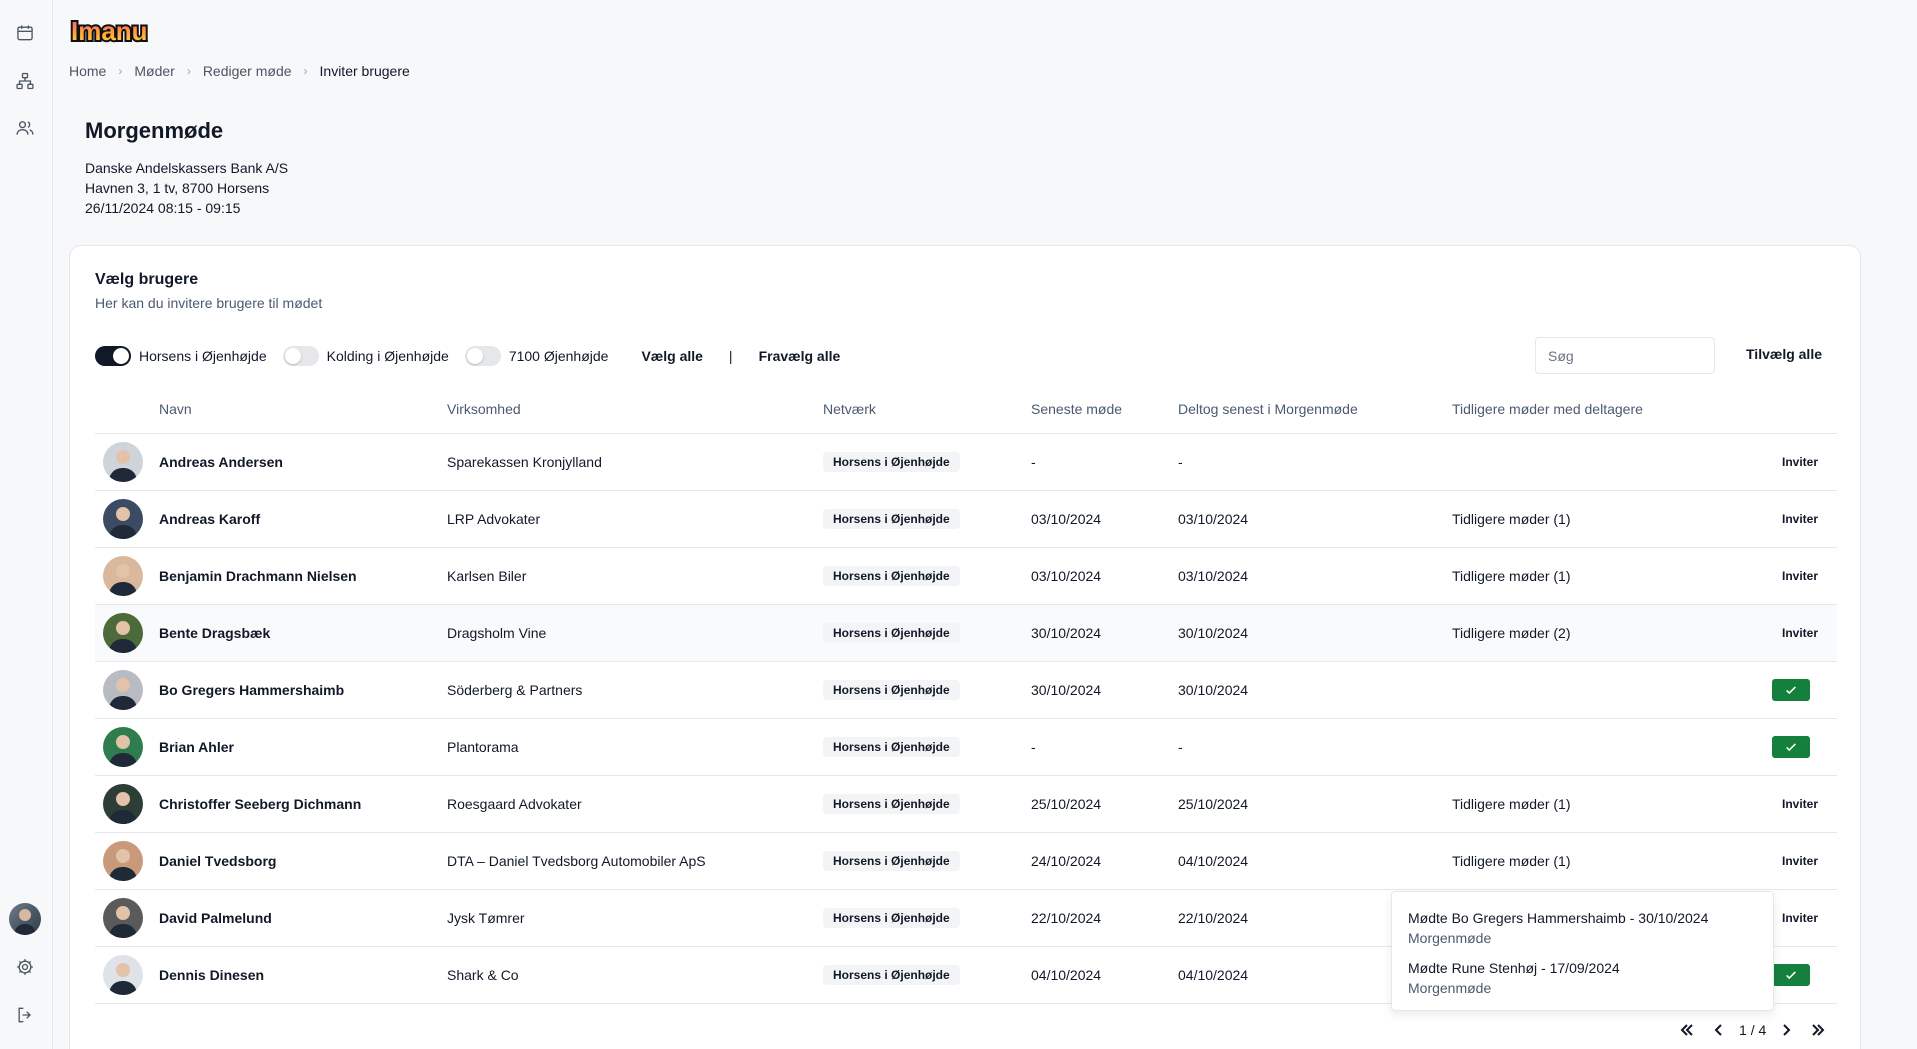 This screenshot has width=1917, height=1049. What do you see at coordinates (558, 356) in the screenshot?
I see `filter-label-7100: 7100 Øjenhøjde` at bounding box center [558, 356].